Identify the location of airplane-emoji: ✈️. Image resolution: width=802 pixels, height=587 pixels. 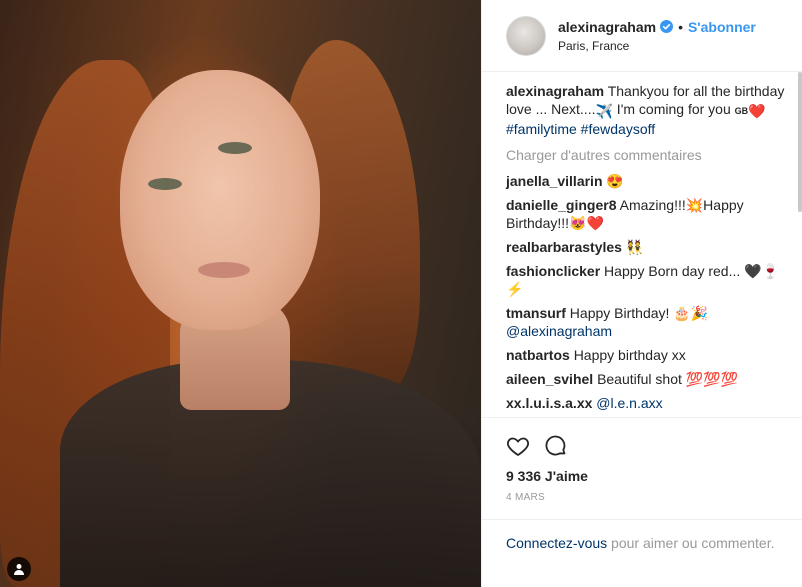
(604, 111).